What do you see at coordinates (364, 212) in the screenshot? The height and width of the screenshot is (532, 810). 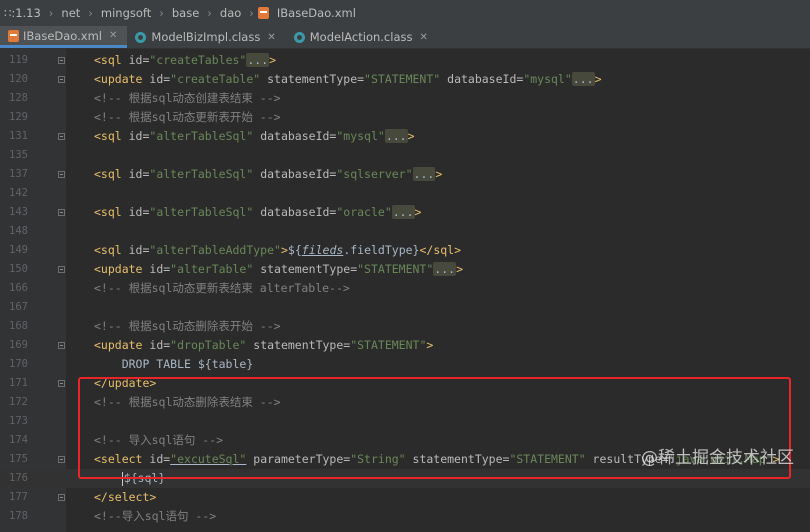 I see `code-token: "oracle"` at bounding box center [364, 212].